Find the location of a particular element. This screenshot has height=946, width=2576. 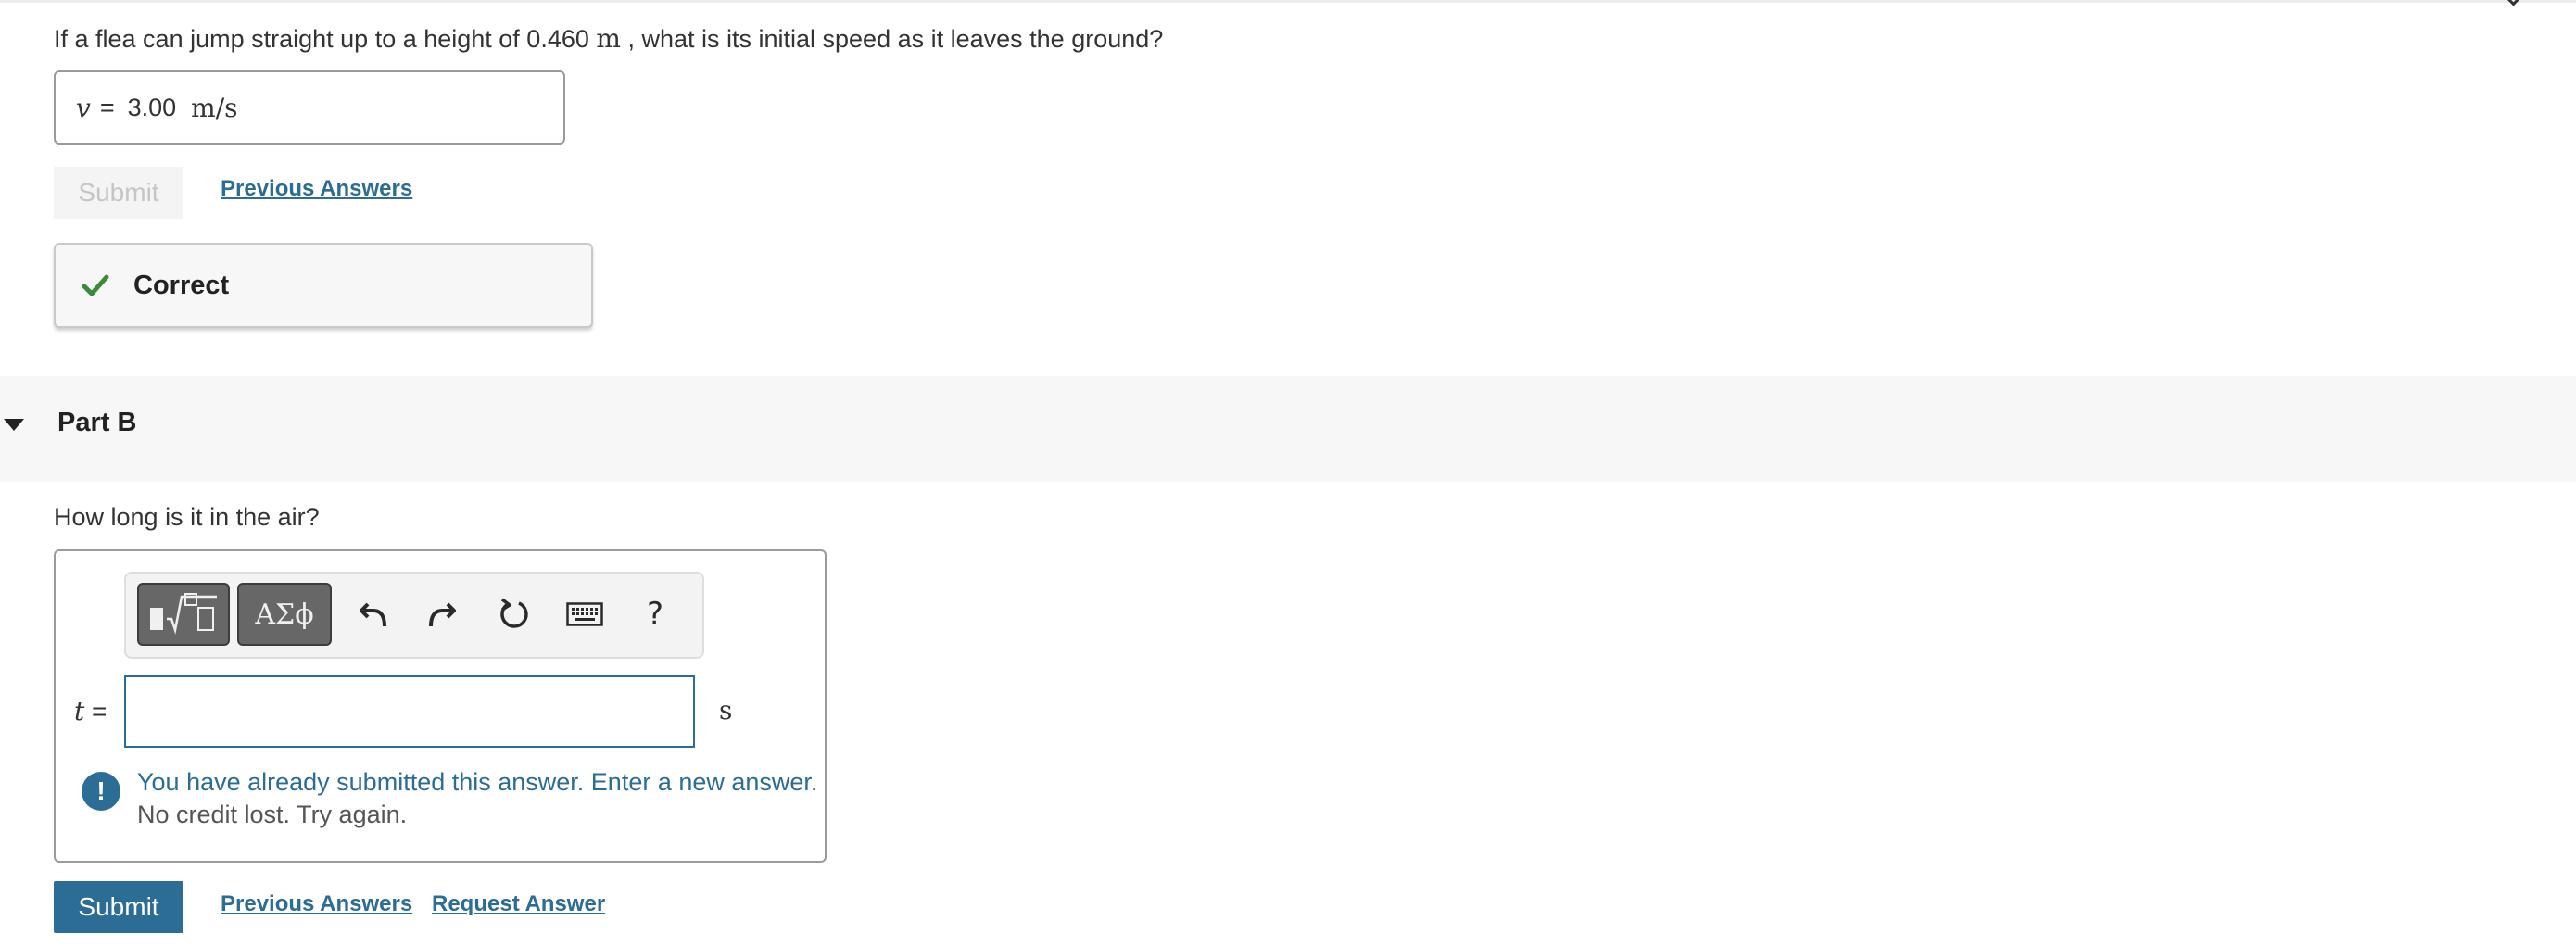

templates-button is located at coordinates (183, 614).